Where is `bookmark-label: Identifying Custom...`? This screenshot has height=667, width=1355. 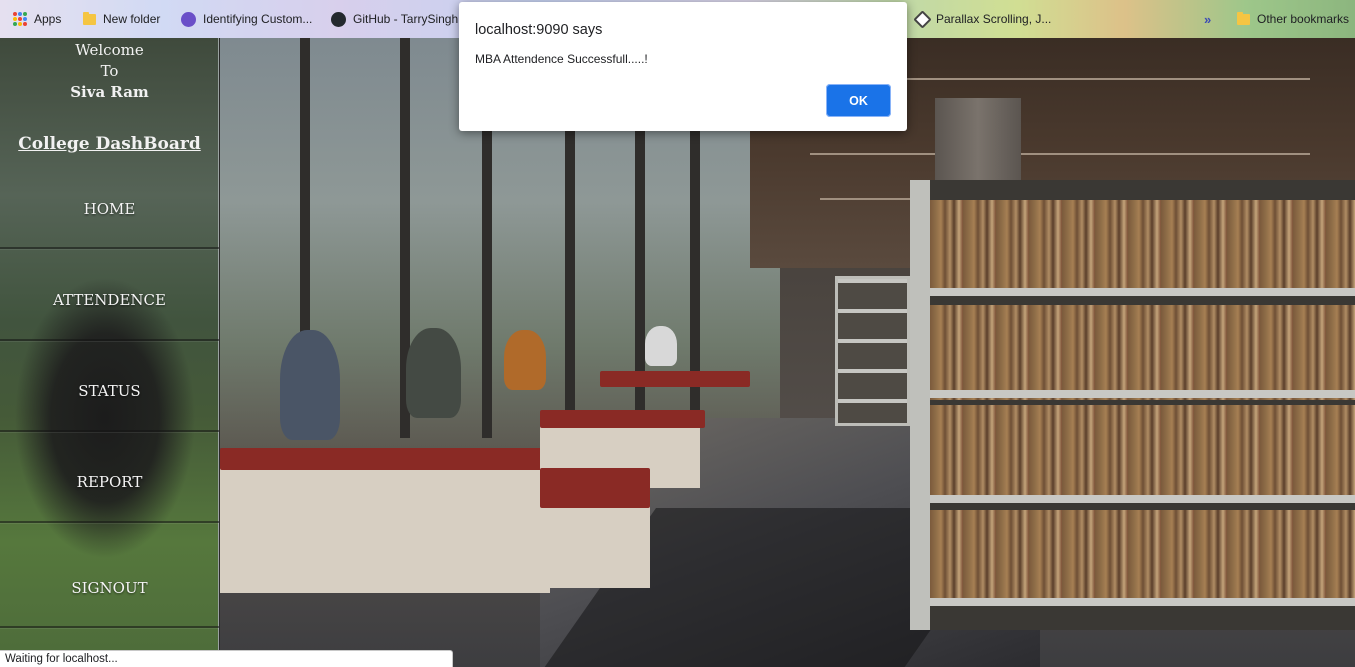 bookmark-label: Identifying Custom... is located at coordinates (258, 19).